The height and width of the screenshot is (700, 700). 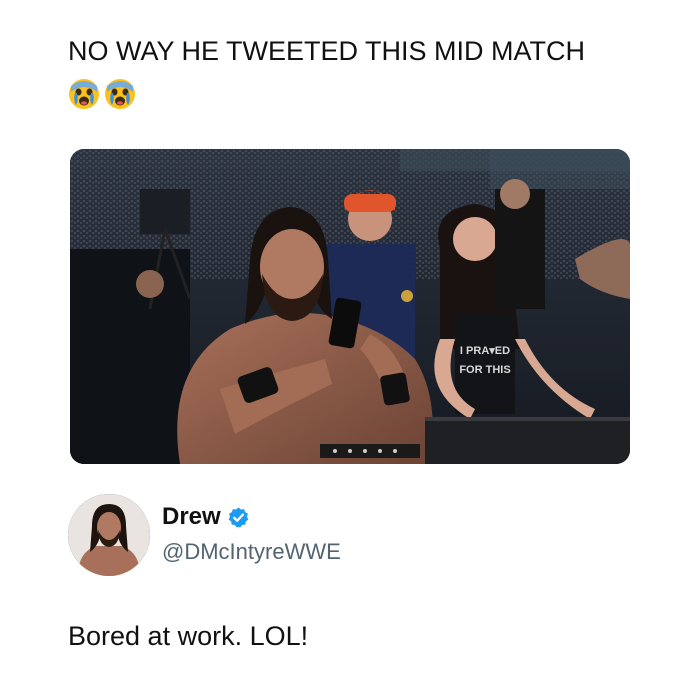 I want to click on emoji-row, so click(x=102, y=95).